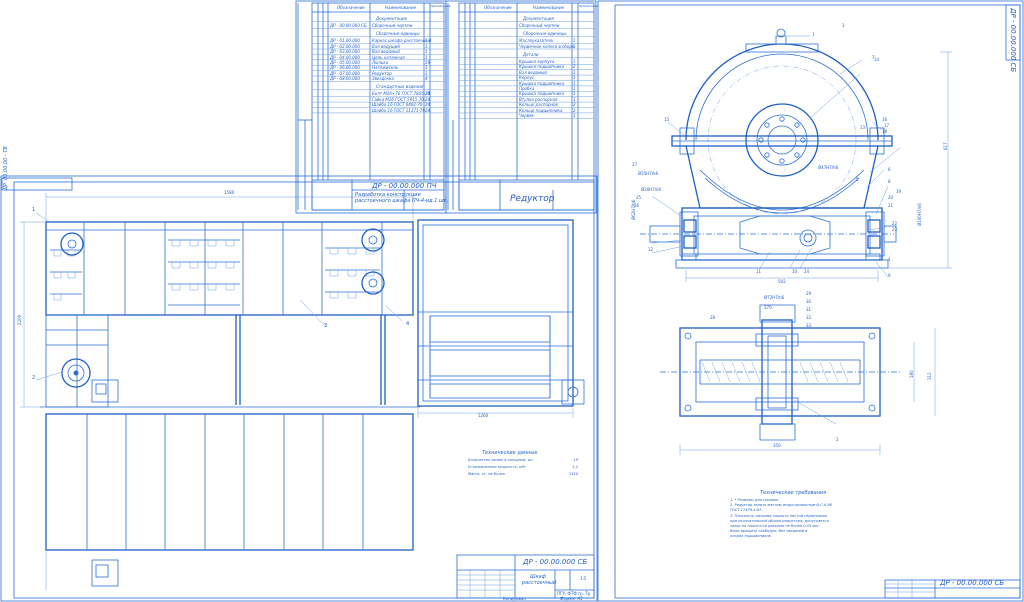  I want to click on reducer-dimension-label: 350, so click(777, 445).